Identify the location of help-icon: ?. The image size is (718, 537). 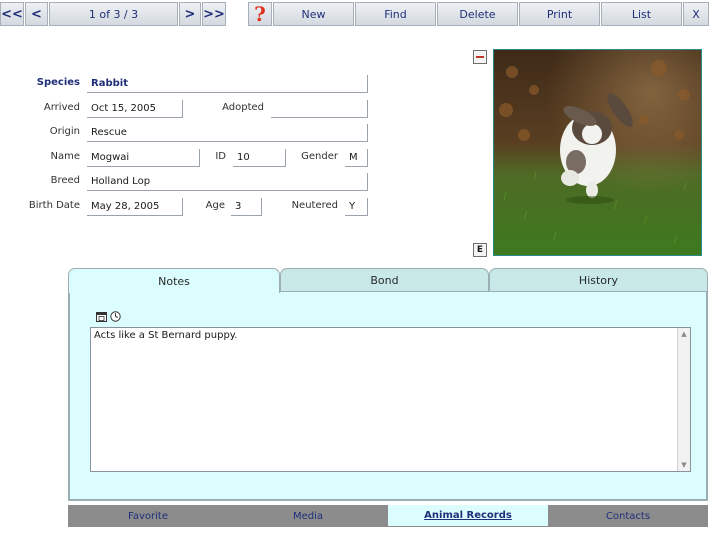
(260, 14).